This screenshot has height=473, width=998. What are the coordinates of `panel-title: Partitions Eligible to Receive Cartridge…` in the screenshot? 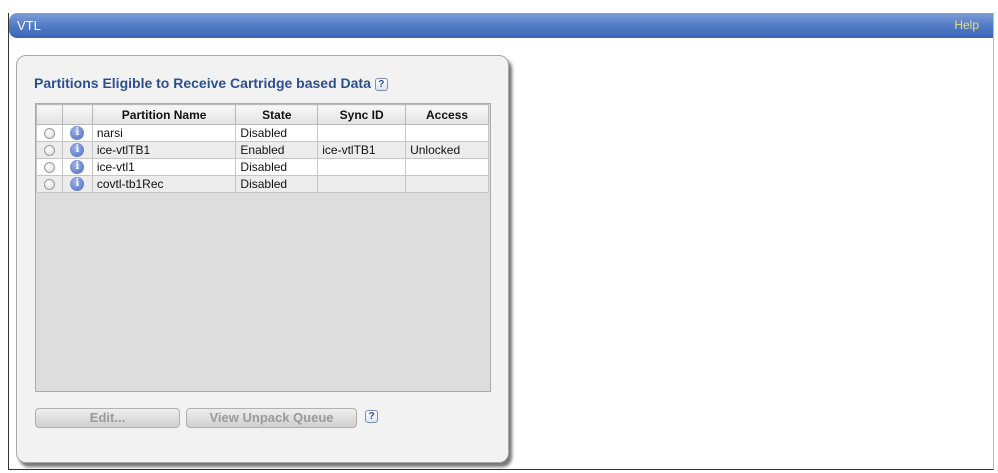 It's located at (211, 83).